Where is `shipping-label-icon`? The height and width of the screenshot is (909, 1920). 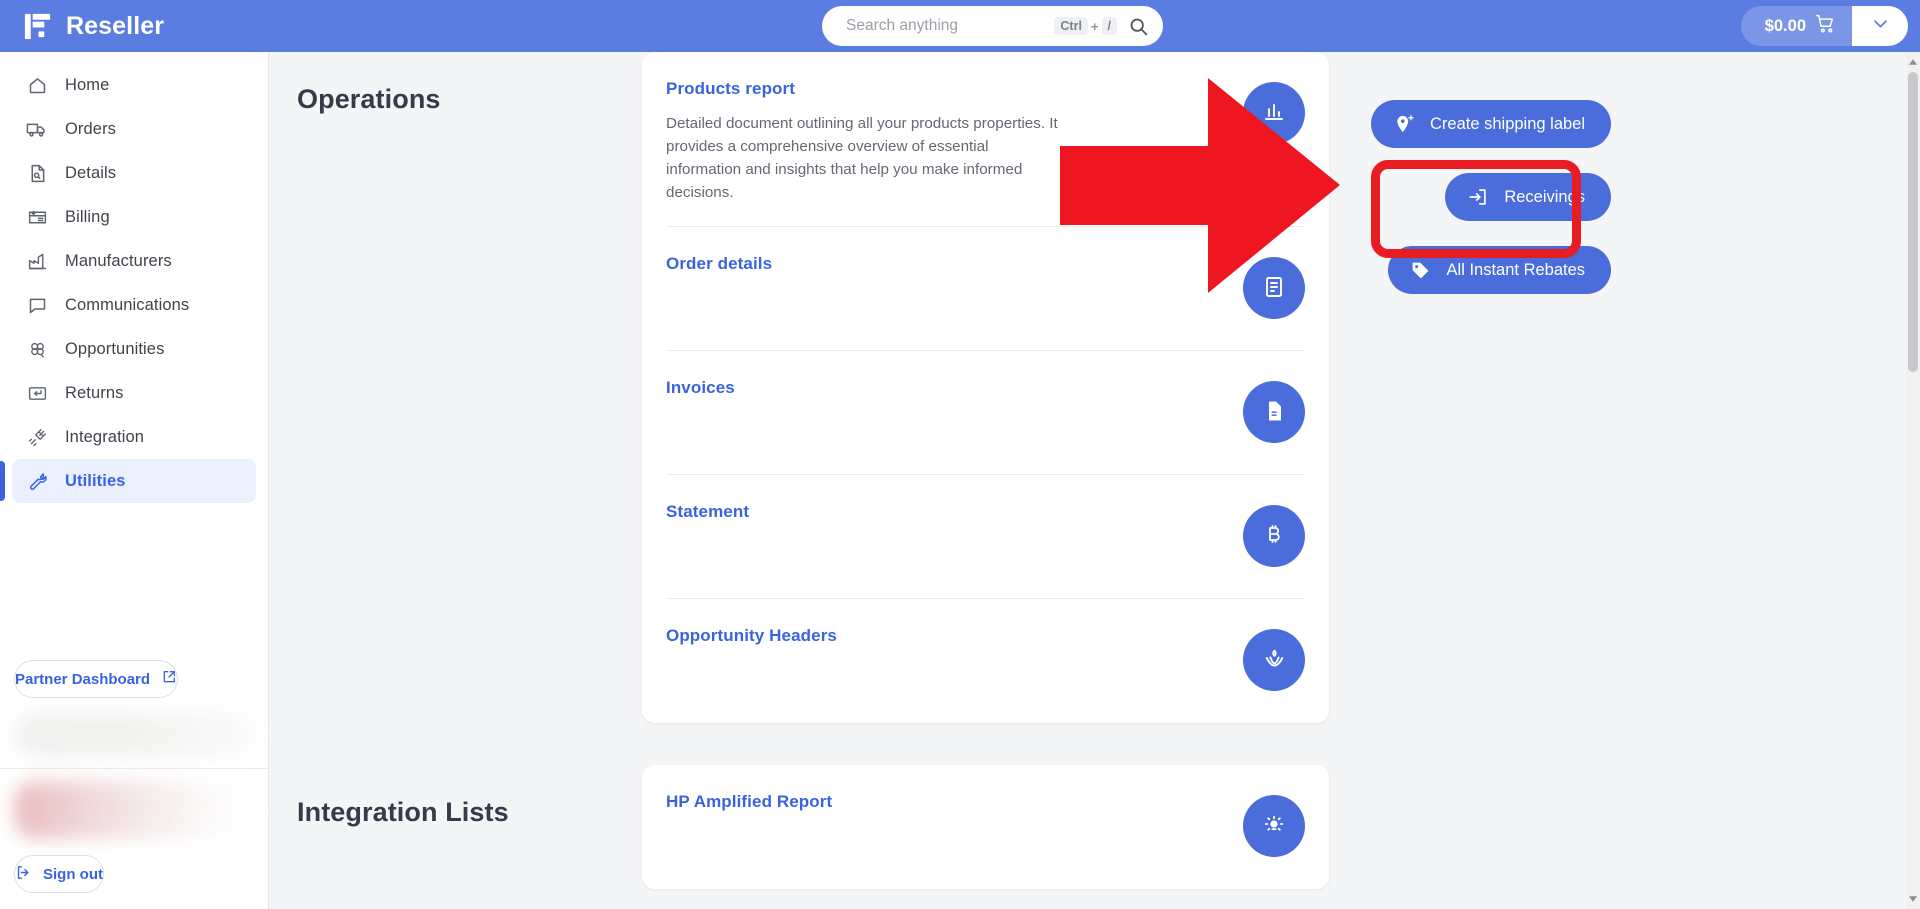 shipping-label-icon is located at coordinates (1404, 124).